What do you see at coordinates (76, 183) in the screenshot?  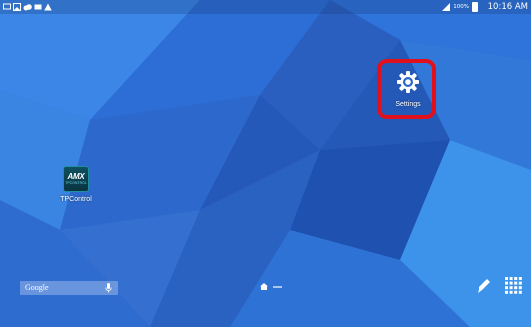 I see `amx-logo-subtext: TPCONTROL` at bounding box center [76, 183].